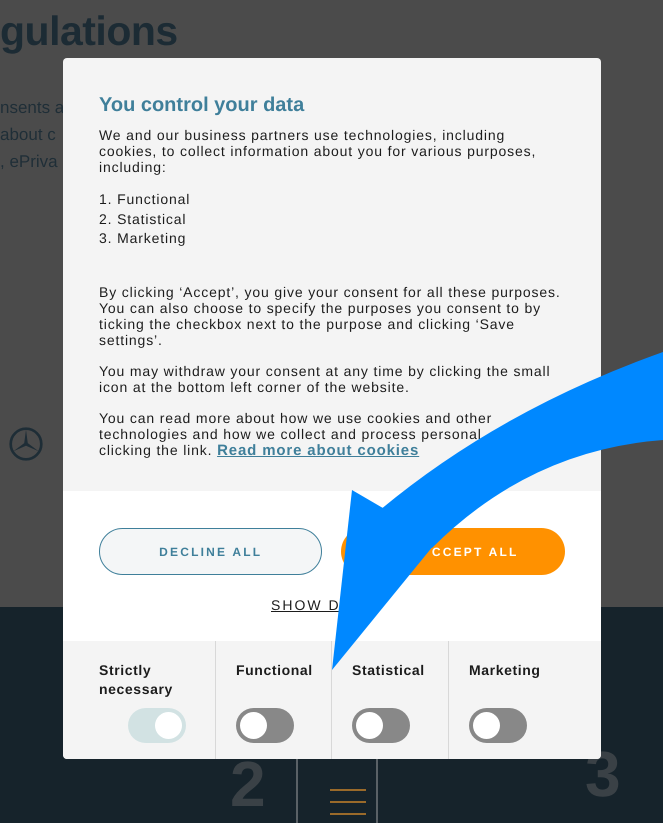 This screenshot has height=823, width=663. What do you see at coordinates (389, 670) in the screenshot?
I see `toggle-label: Statistical` at bounding box center [389, 670].